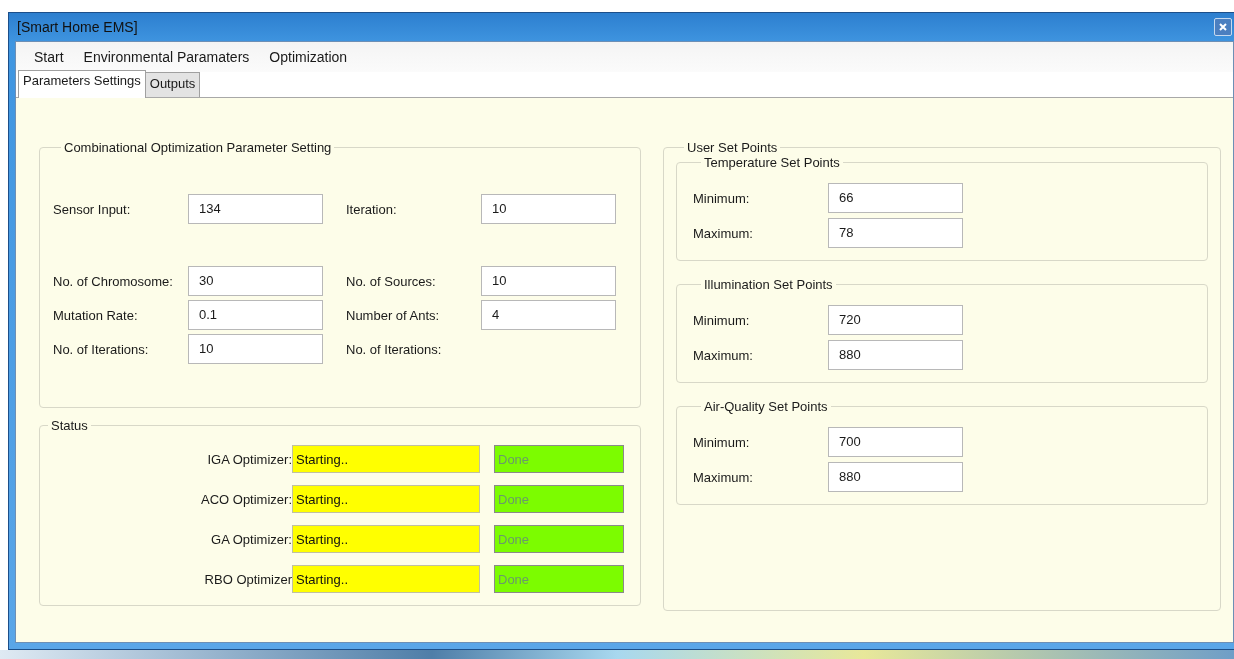 This screenshot has height=659, width=1234. I want to click on field-label: RBO Optimizer, so click(247, 579).